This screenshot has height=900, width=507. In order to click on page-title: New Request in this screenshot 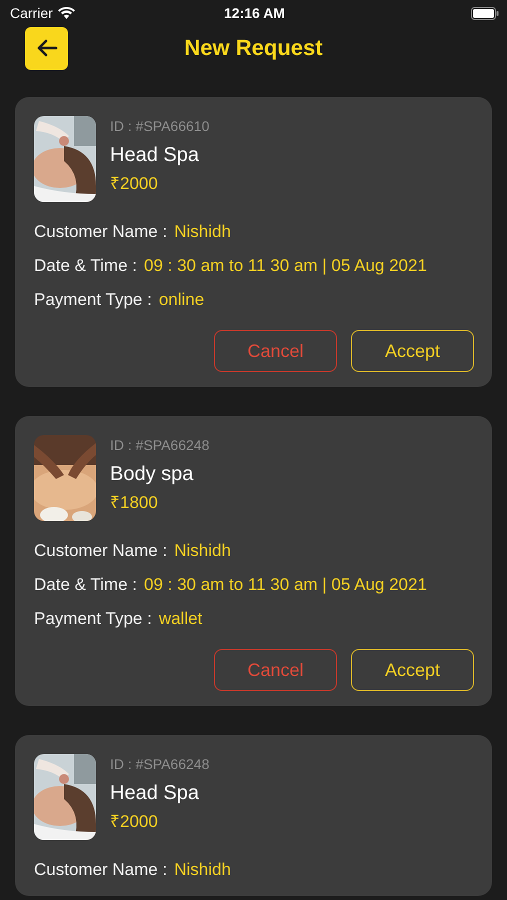, I will do `click(253, 48)`.